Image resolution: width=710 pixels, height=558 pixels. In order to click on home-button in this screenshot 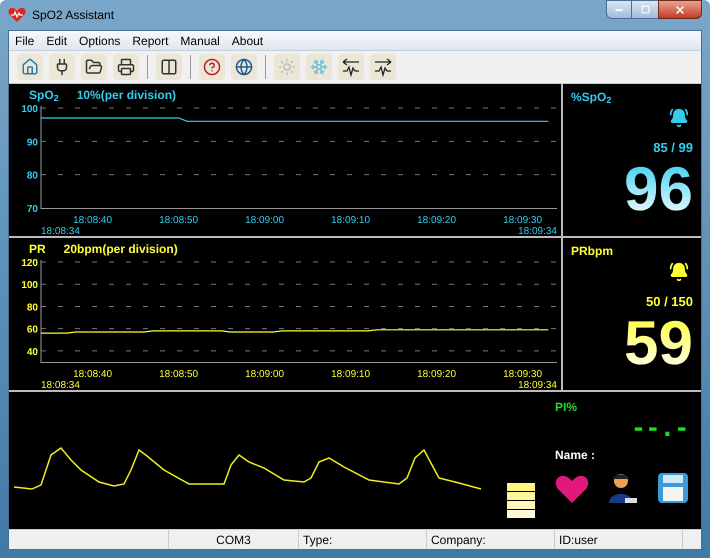, I will do `click(30, 67)`.